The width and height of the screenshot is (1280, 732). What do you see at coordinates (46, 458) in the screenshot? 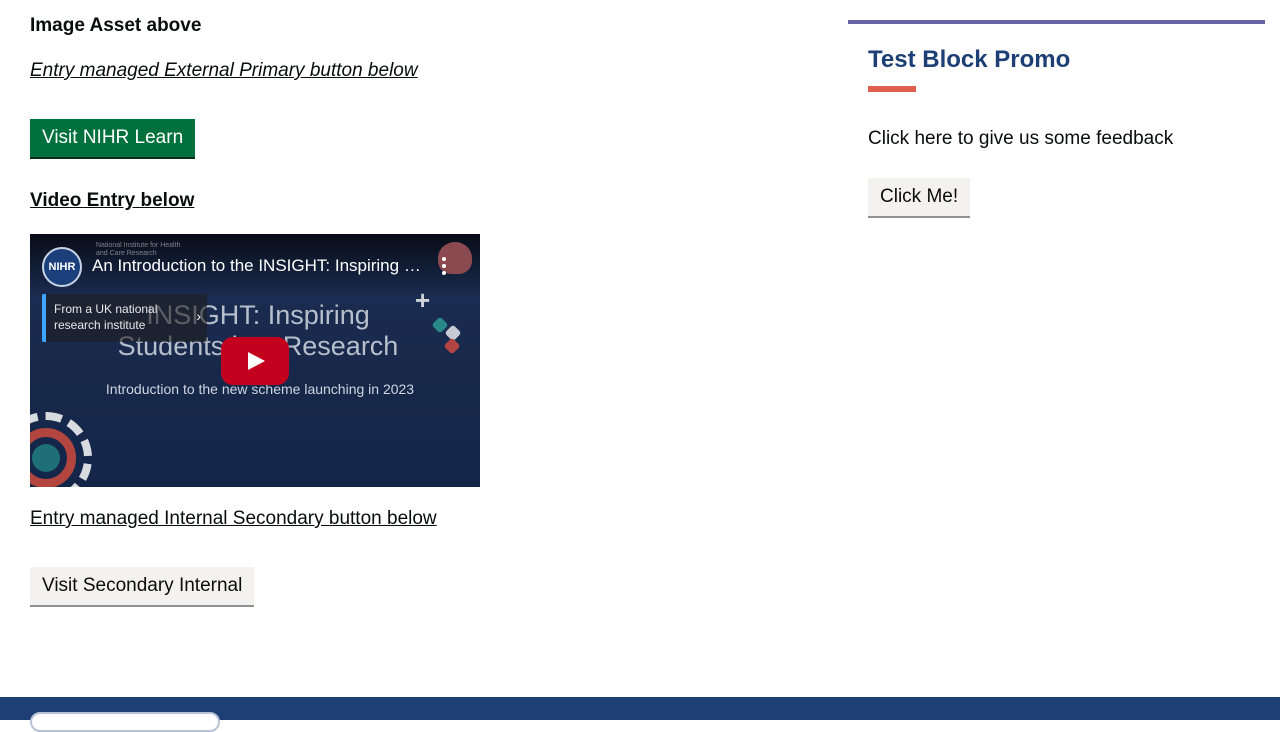
I see `decorative-ring-core` at bounding box center [46, 458].